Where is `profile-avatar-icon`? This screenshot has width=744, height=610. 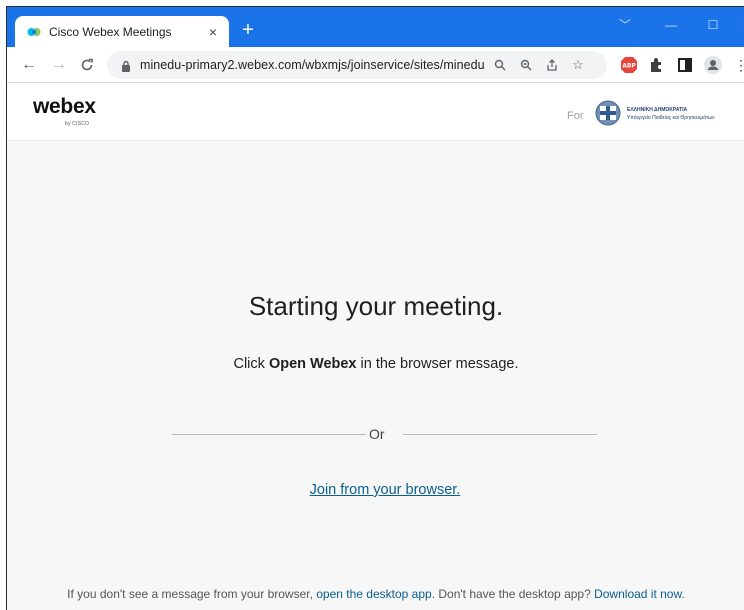 profile-avatar-icon is located at coordinates (713, 65).